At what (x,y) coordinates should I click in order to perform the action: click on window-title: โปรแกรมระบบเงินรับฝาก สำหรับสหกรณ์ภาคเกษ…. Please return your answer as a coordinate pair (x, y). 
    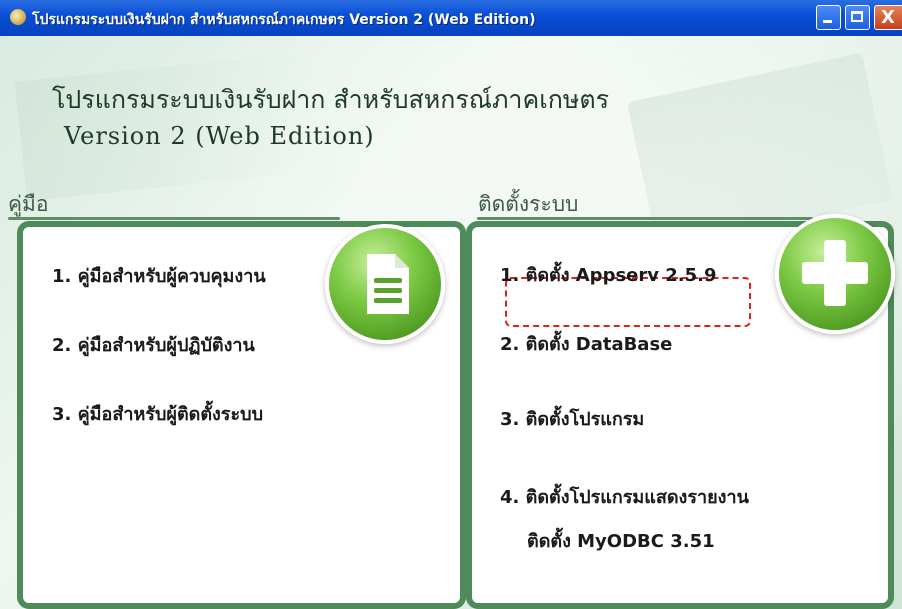
    Looking at the image, I should click on (284, 20).